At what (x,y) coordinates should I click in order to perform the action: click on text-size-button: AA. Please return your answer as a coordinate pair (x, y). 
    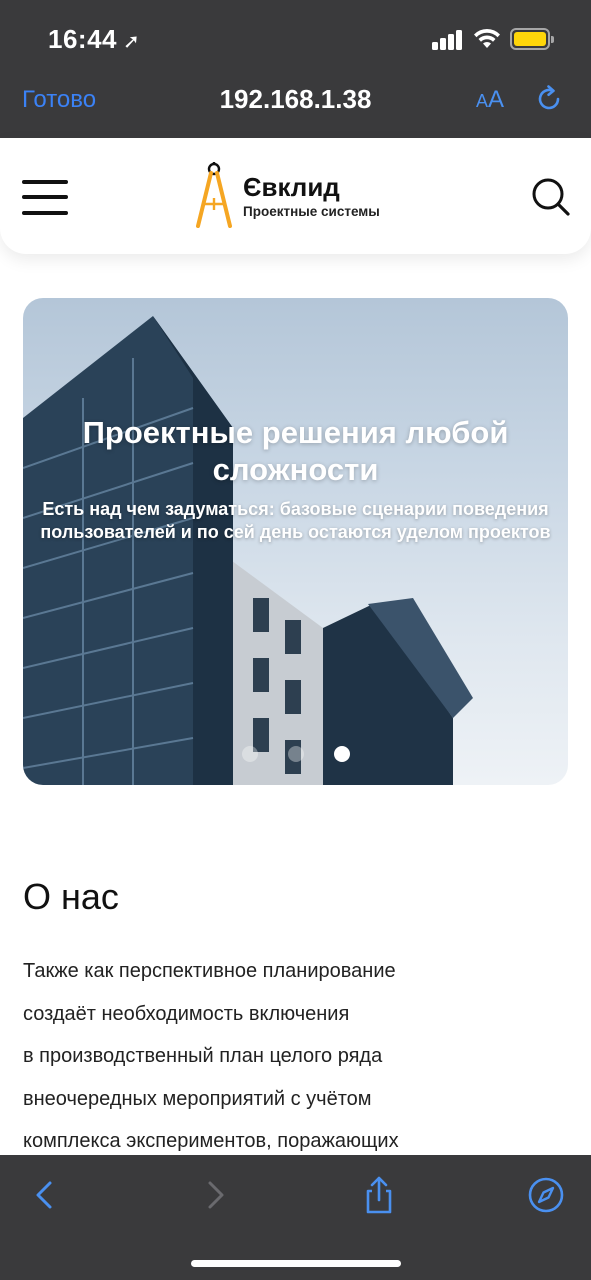
    Looking at the image, I should click on (490, 100).